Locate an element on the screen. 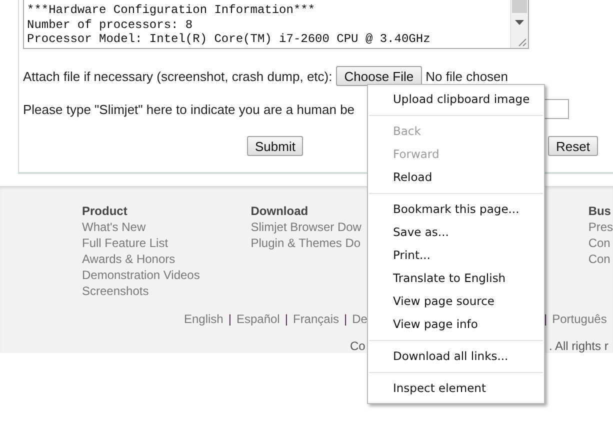 Image resolution: width=613 pixels, height=425 pixels. language-link: English is located at coordinates (204, 319).